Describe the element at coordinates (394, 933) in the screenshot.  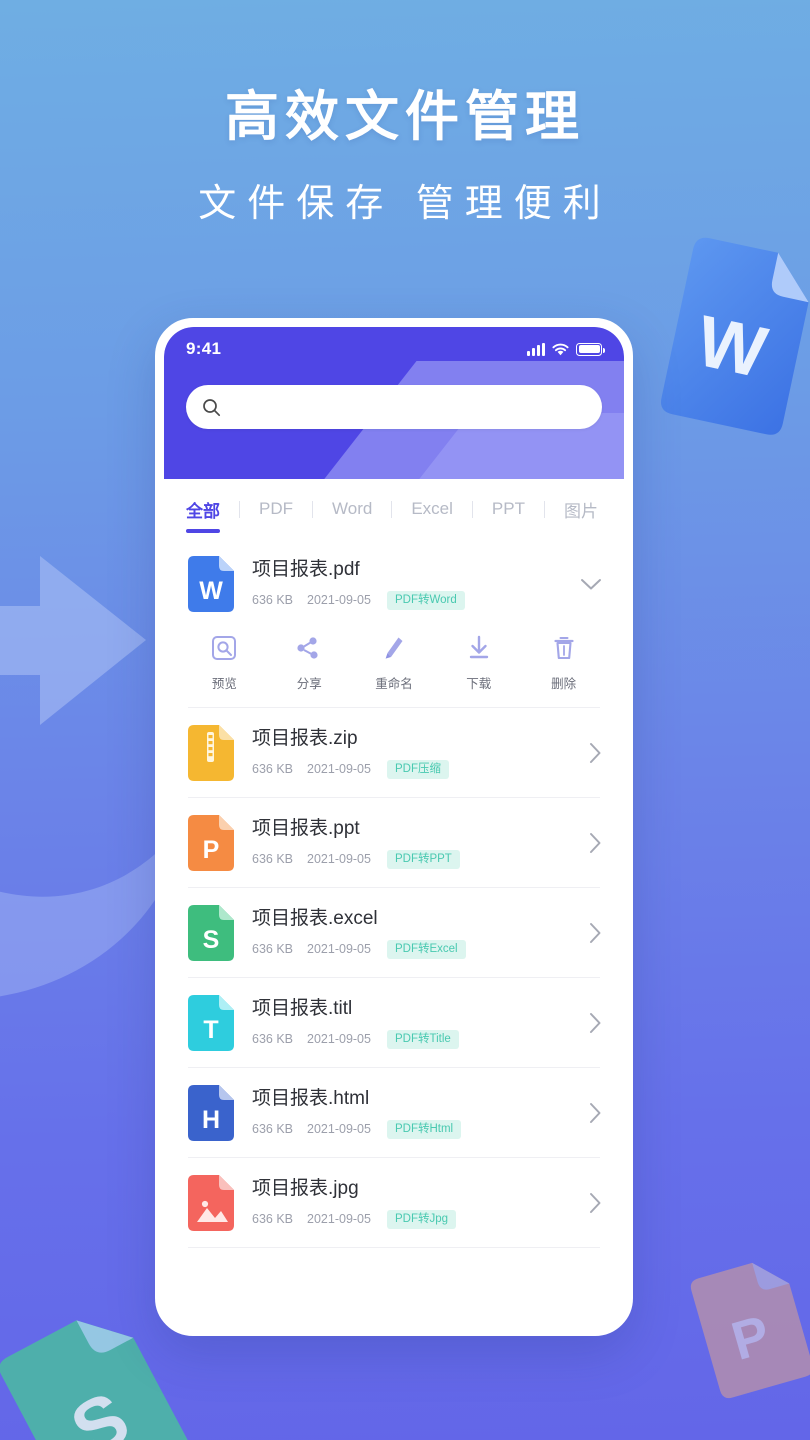
I see `file-row: S 项目报表.excel 636 KB 2021-09-05 PDF转Excel` at that location.